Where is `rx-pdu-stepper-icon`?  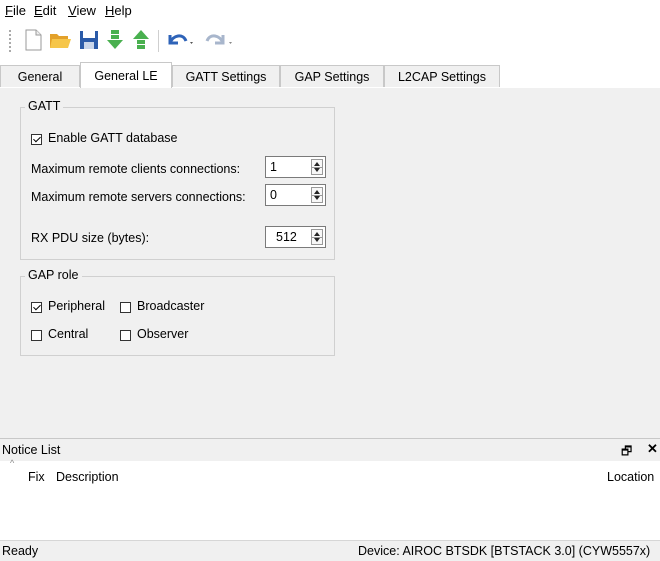
rx-pdu-stepper-icon is located at coordinates (317, 237).